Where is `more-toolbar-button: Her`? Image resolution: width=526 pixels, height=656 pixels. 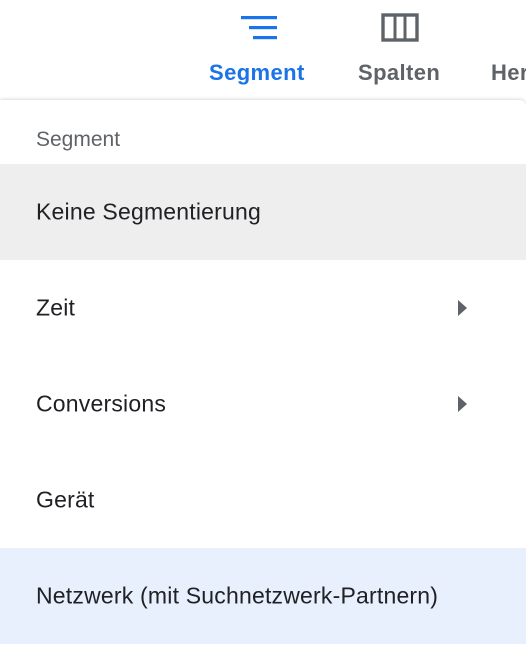
more-toolbar-button: Her is located at coordinates (504, 50).